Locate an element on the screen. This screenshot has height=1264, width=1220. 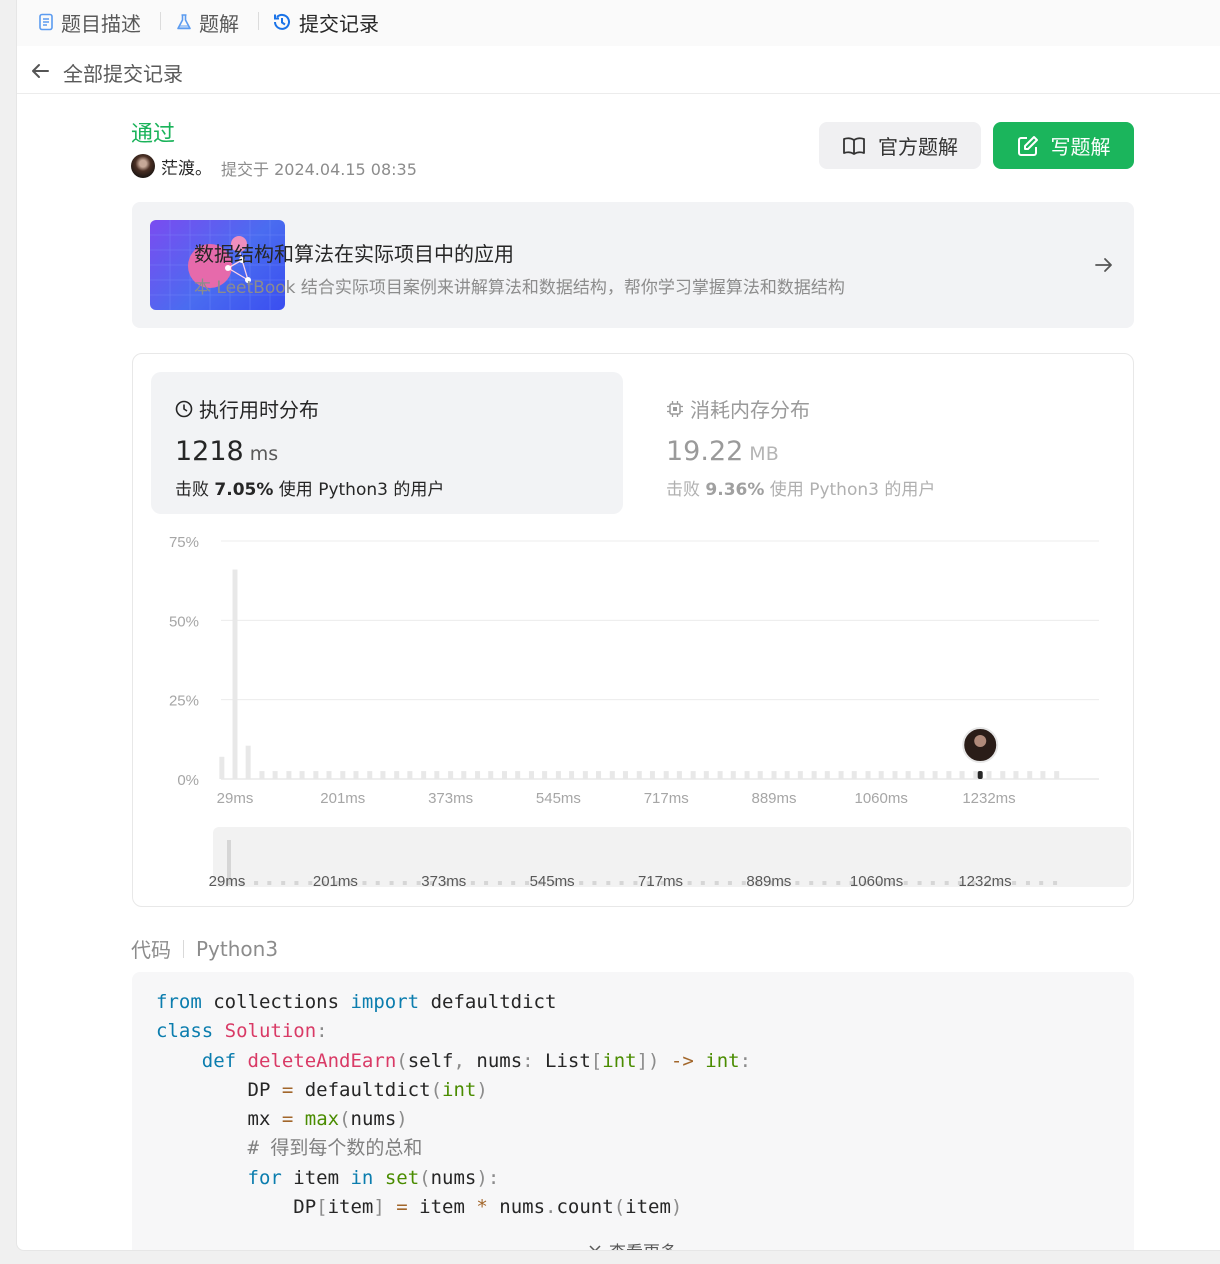
runtime-beat-pct: 7.05% is located at coordinates (244, 490).